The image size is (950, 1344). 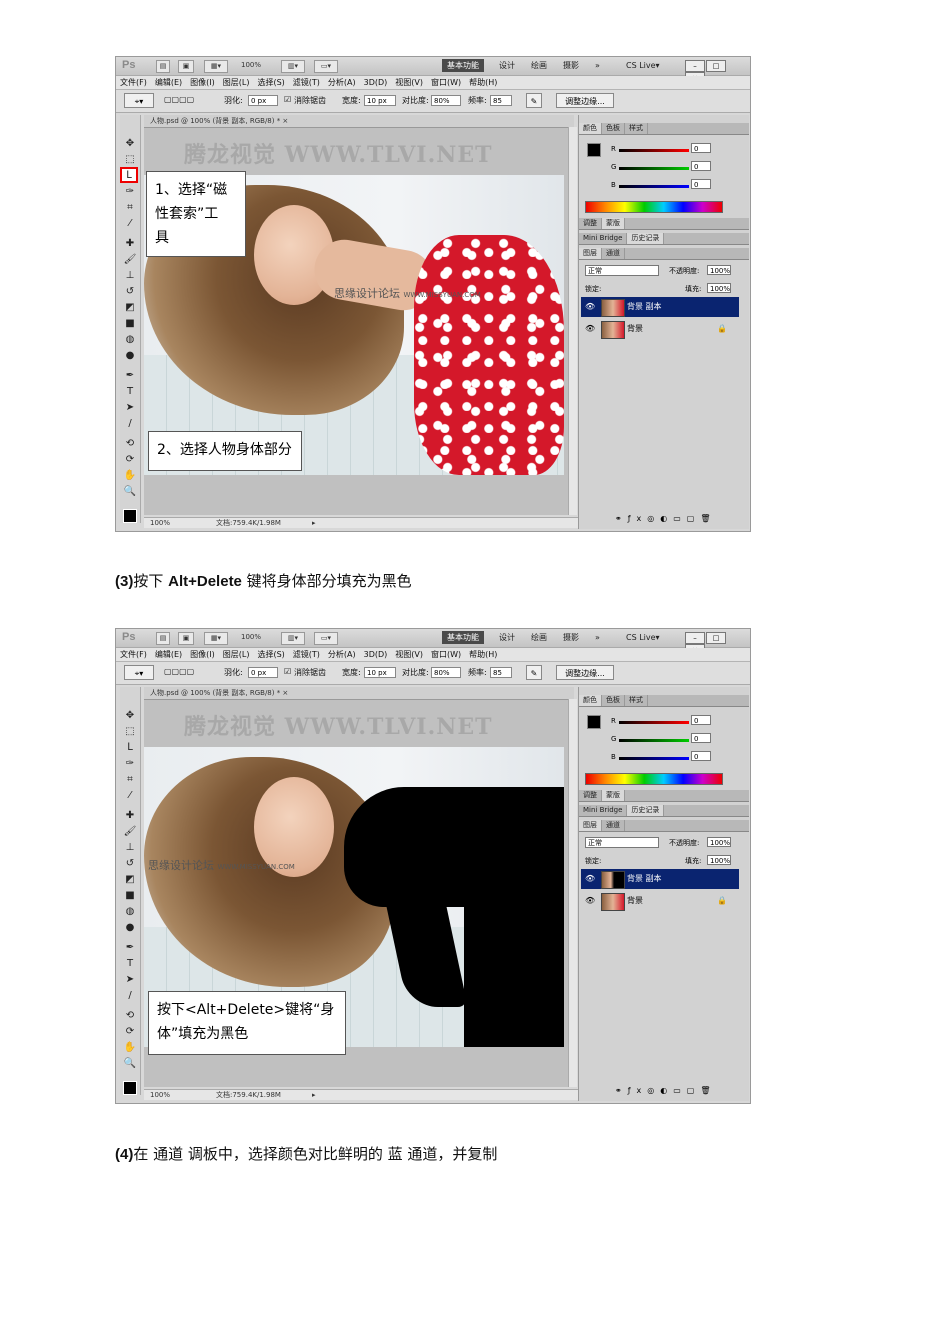 I want to click on quick-select-tool-icon: ✑, so click(x=130, y=764).